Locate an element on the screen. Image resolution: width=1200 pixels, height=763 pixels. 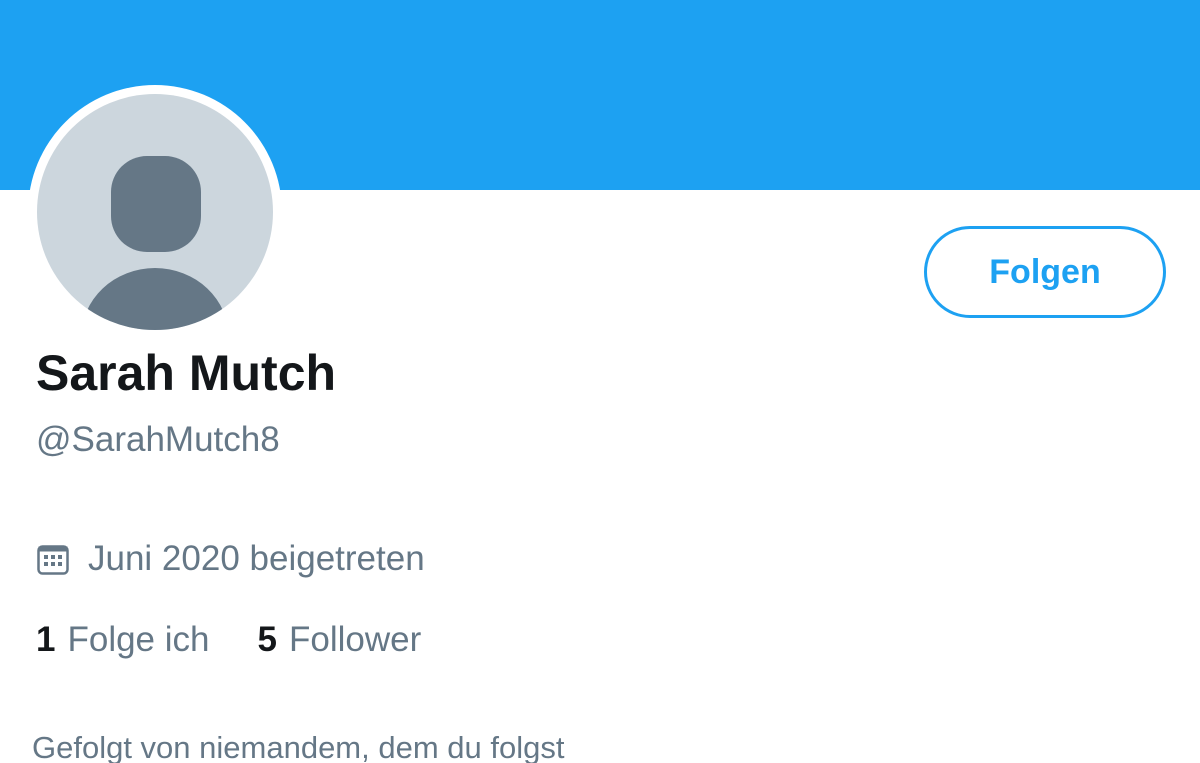
default-avatar-icon is located at coordinates (155, 212).